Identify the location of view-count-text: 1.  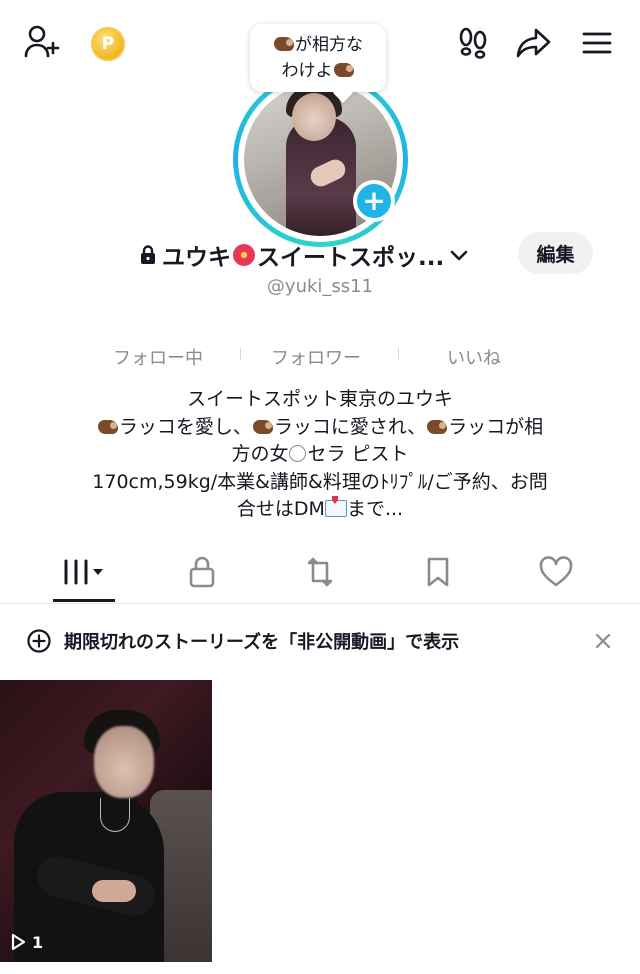
(38, 942).